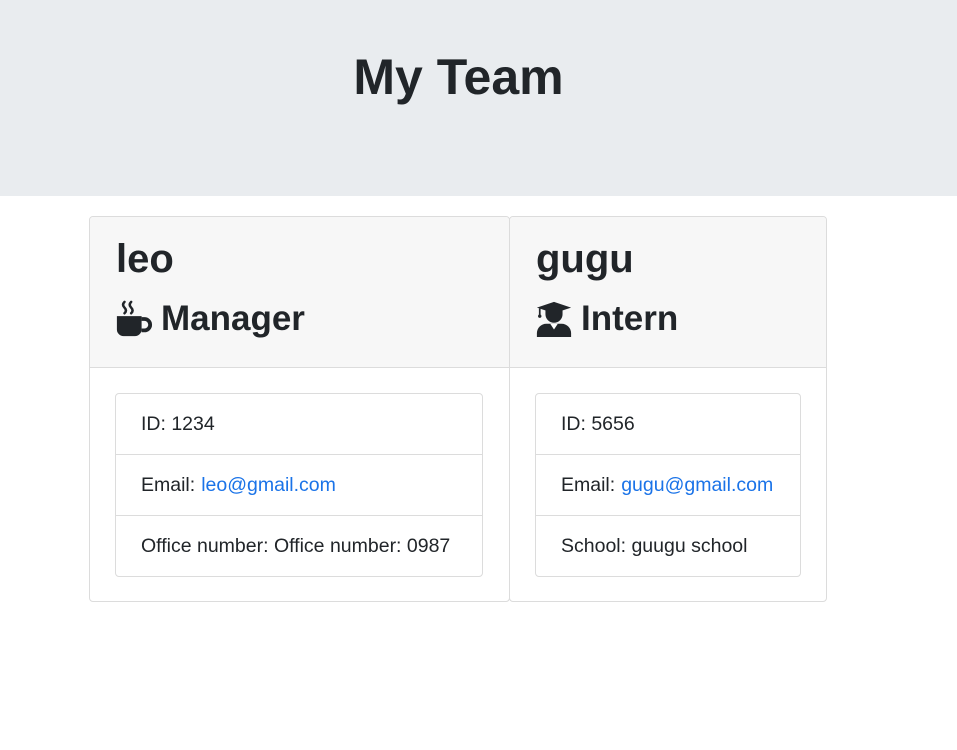 The height and width of the screenshot is (750, 957). Describe the element at coordinates (178, 423) in the screenshot. I see `employee-id-text: ID: 1234` at that location.